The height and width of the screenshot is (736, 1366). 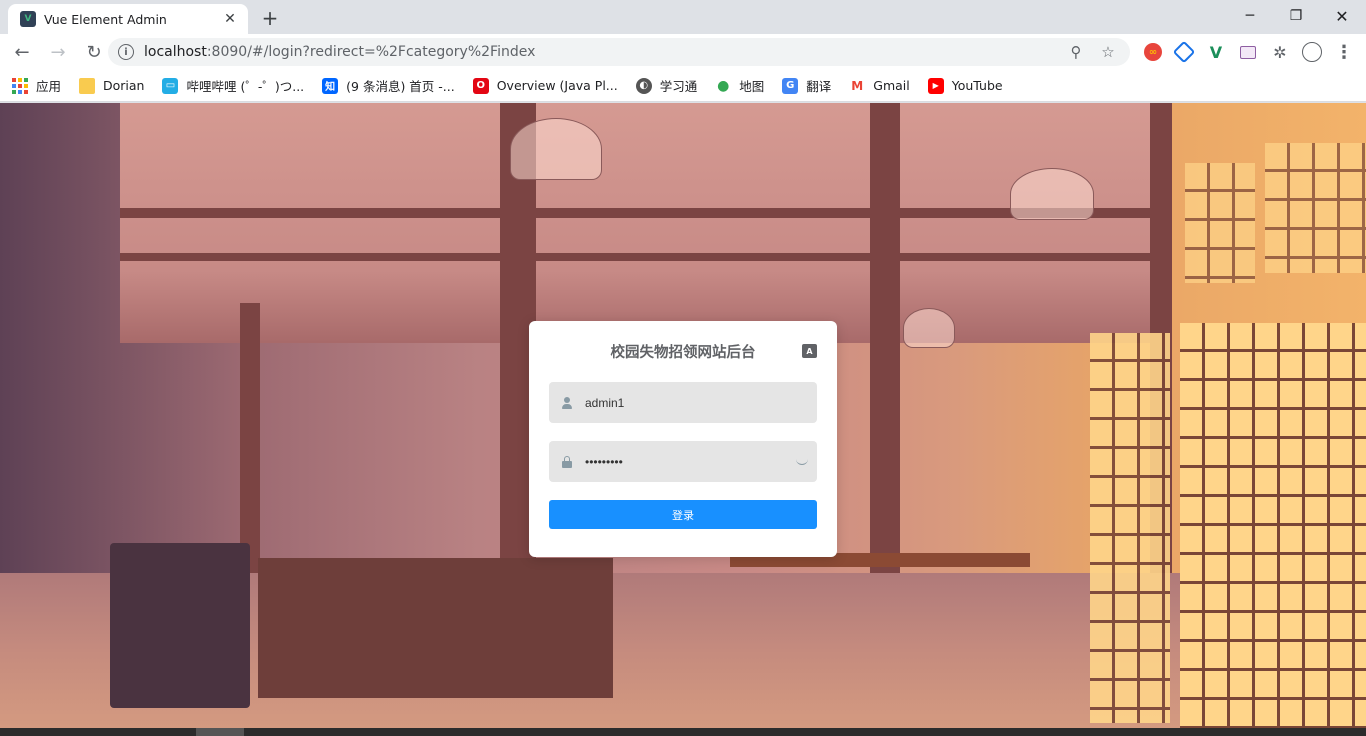 I want to click on browser-menu-button: ⋮, so click(x=1344, y=52).